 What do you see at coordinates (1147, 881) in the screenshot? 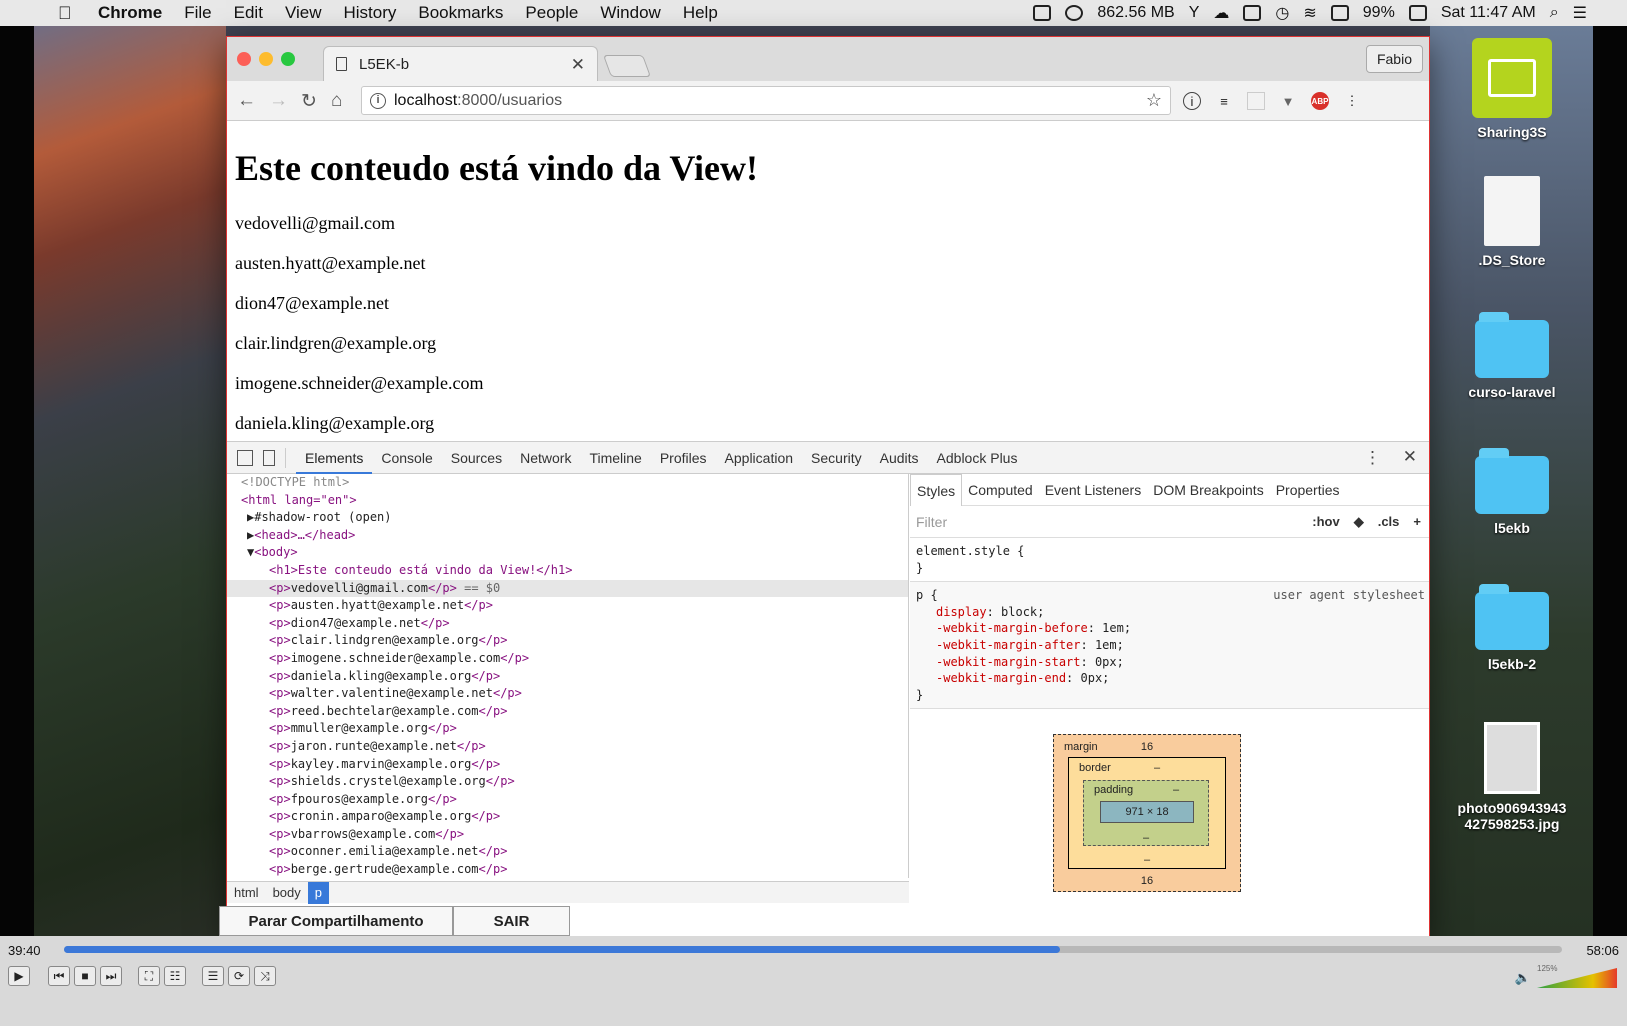
I see `margin-bottom-value: 16` at bounding box center [1147, 881].